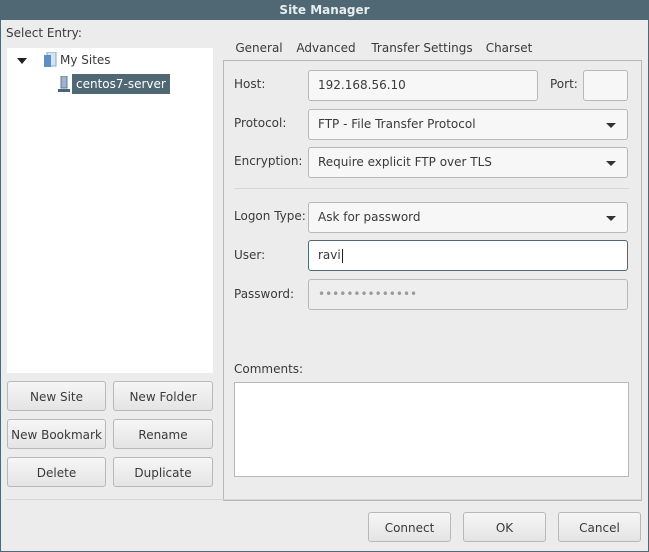 The height and width of the screenshot is (552, 649). I want to click on separator, so click(431, 188).